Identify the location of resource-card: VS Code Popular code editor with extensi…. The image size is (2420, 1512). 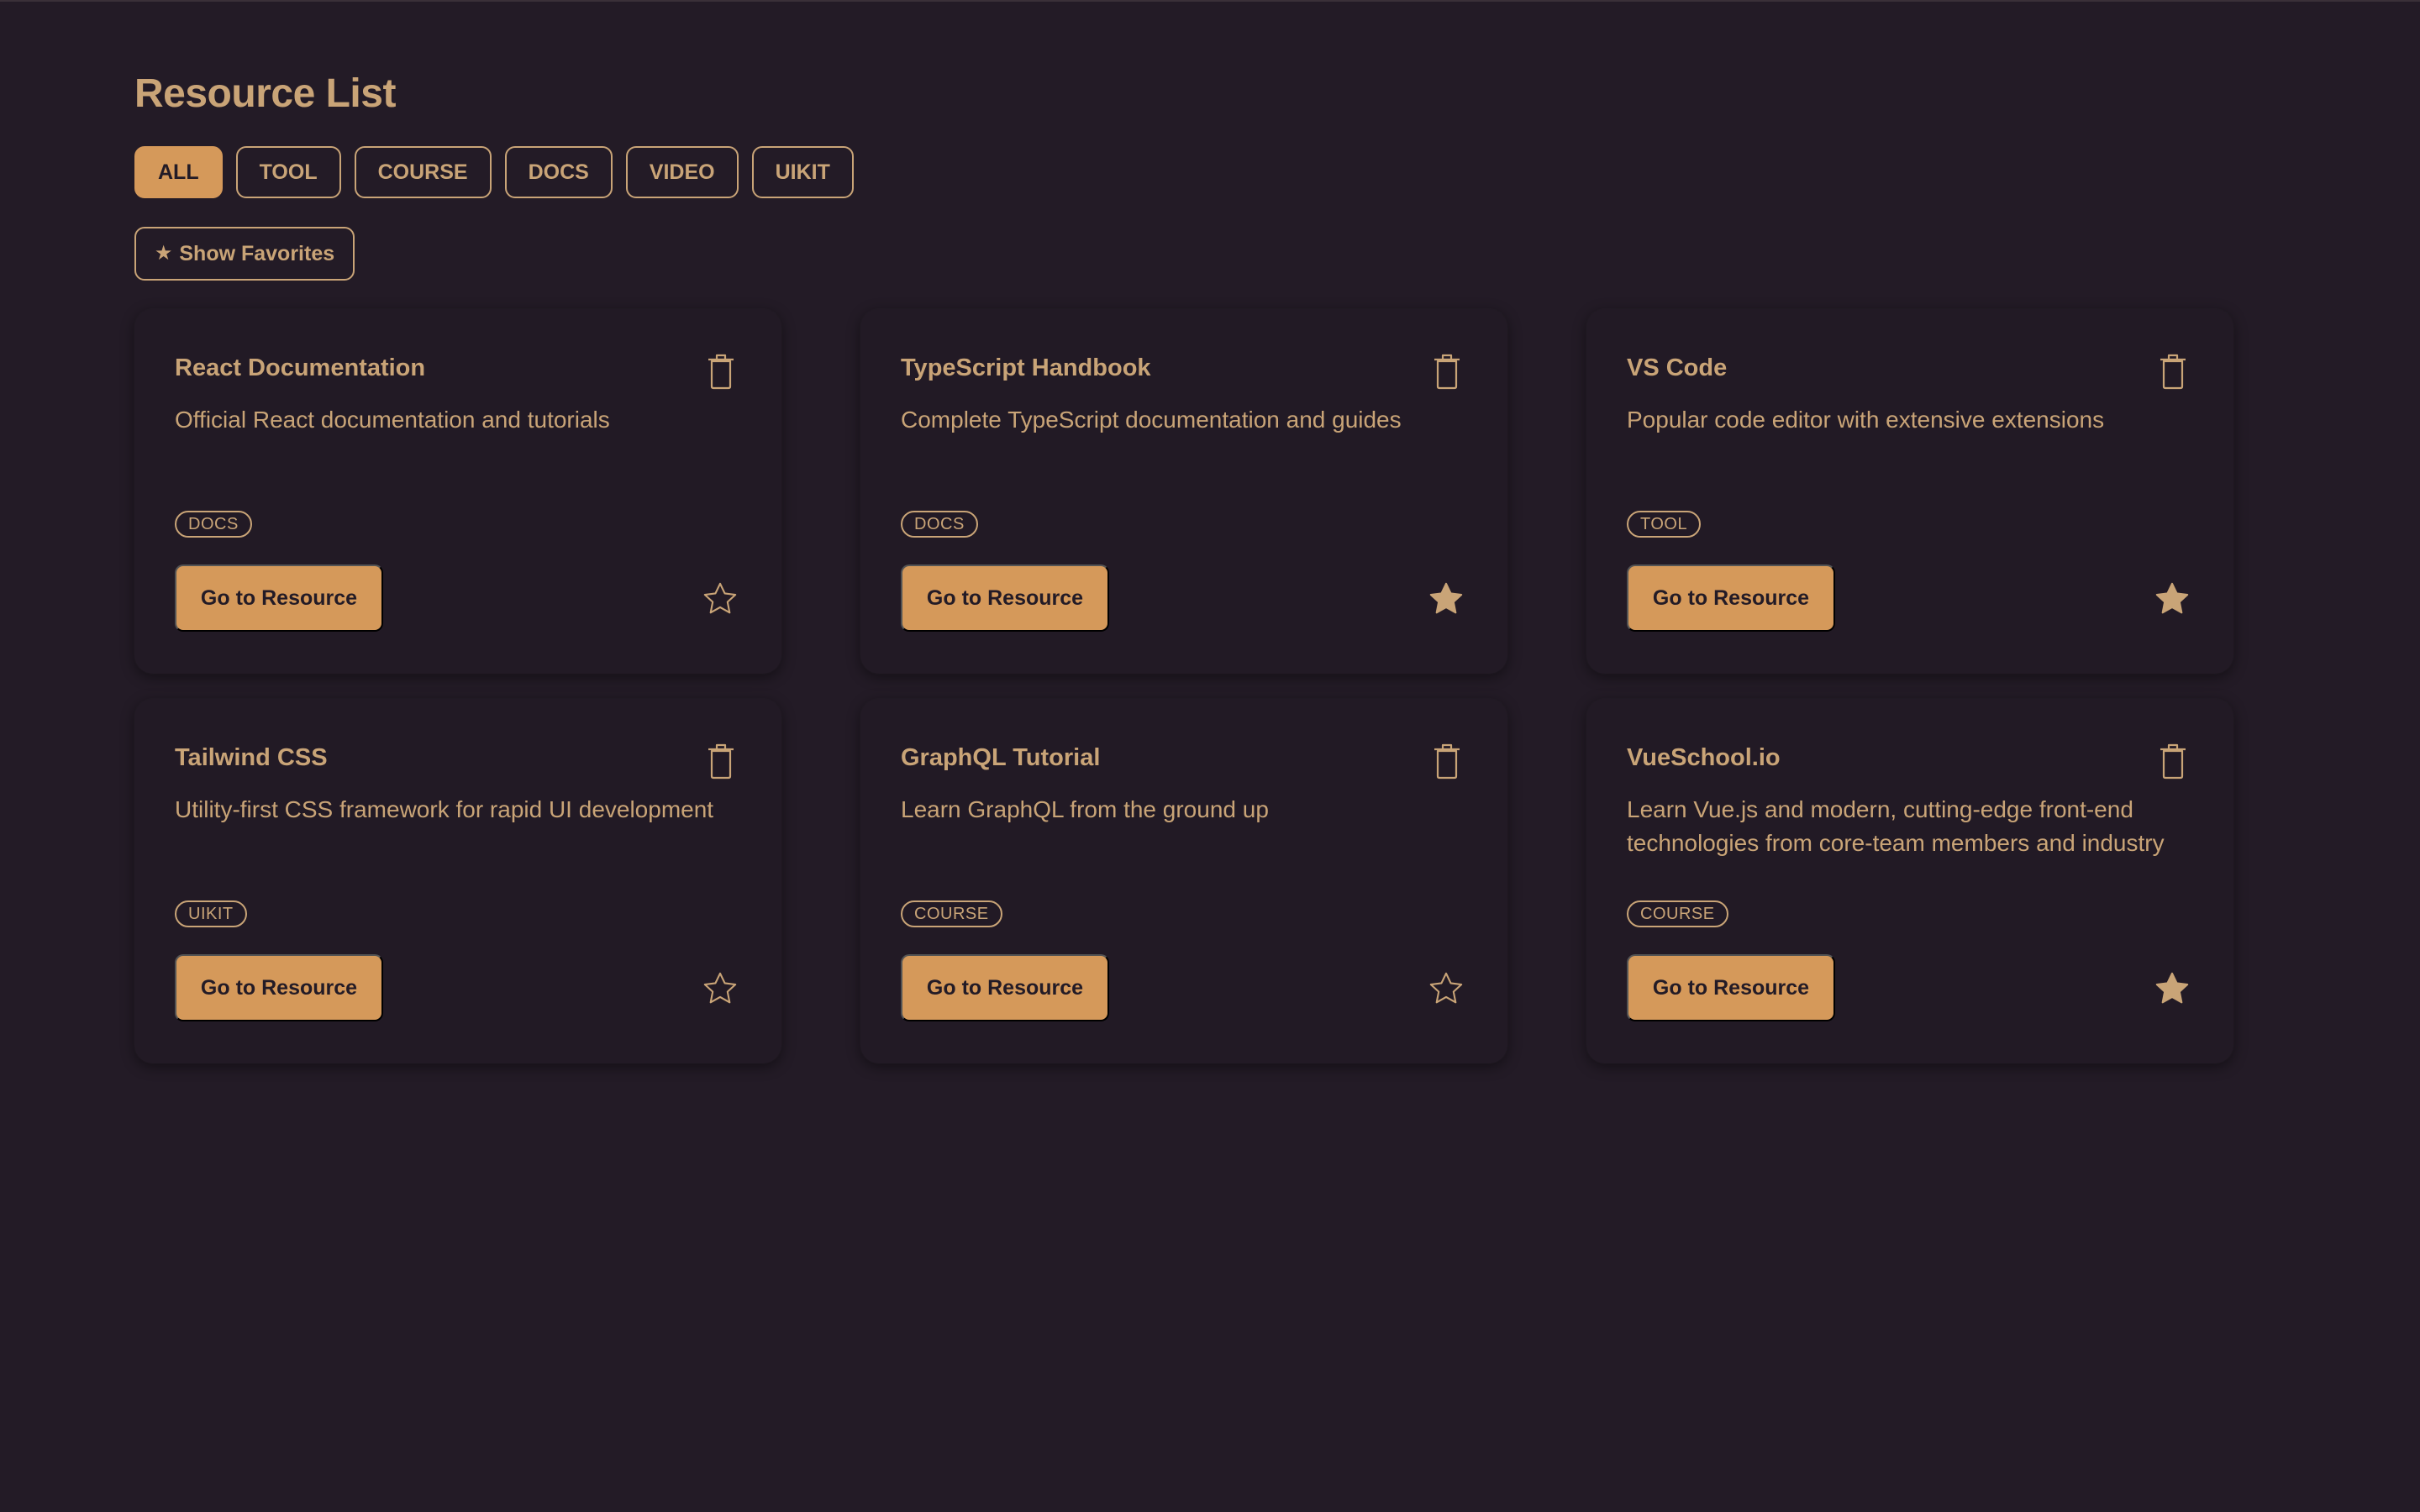
(1910, 491).